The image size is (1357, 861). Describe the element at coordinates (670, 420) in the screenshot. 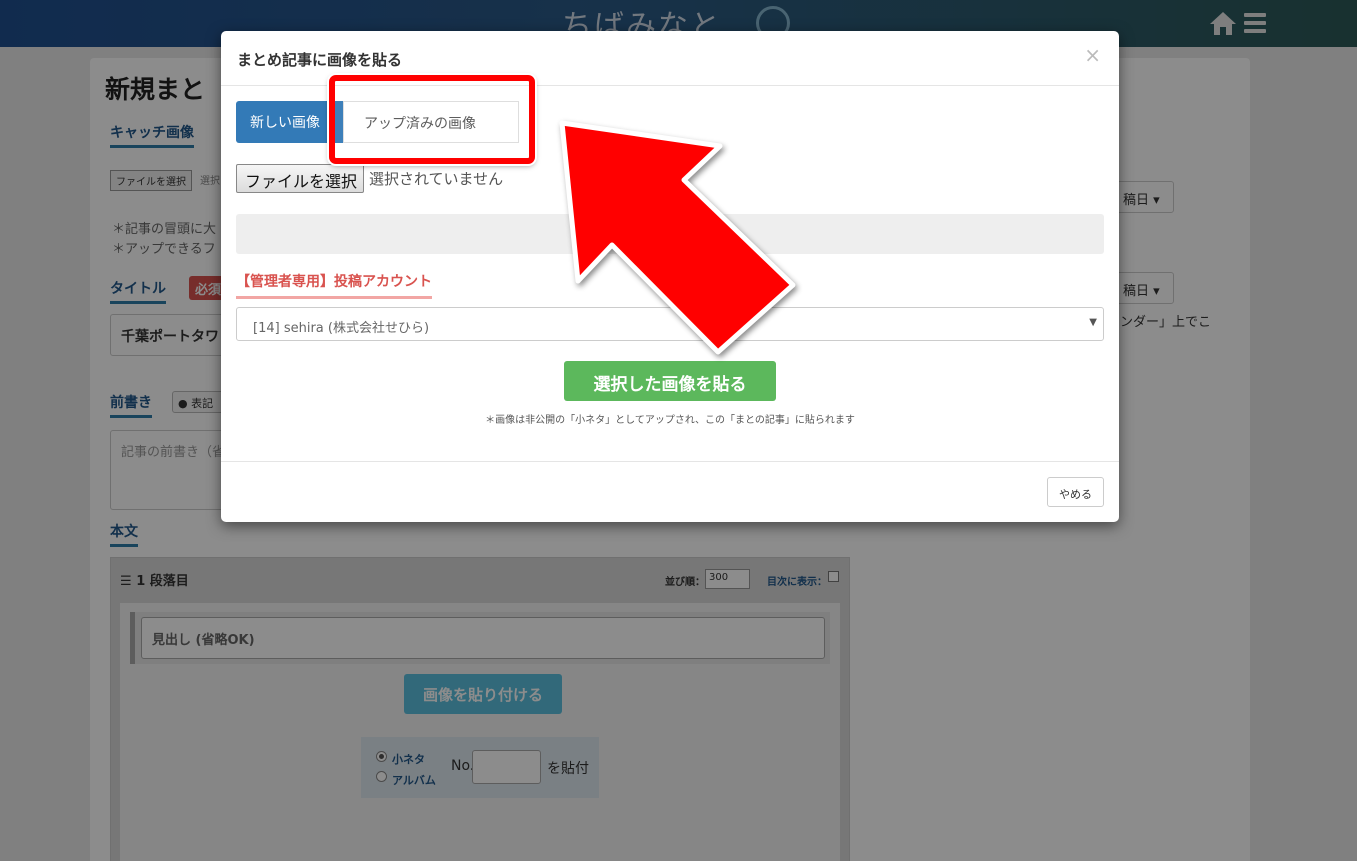

I see `modal-note: ＊画像は非公開の「小ネタ」としてアップされ、この「まとの記事」に貼られます` at that location.